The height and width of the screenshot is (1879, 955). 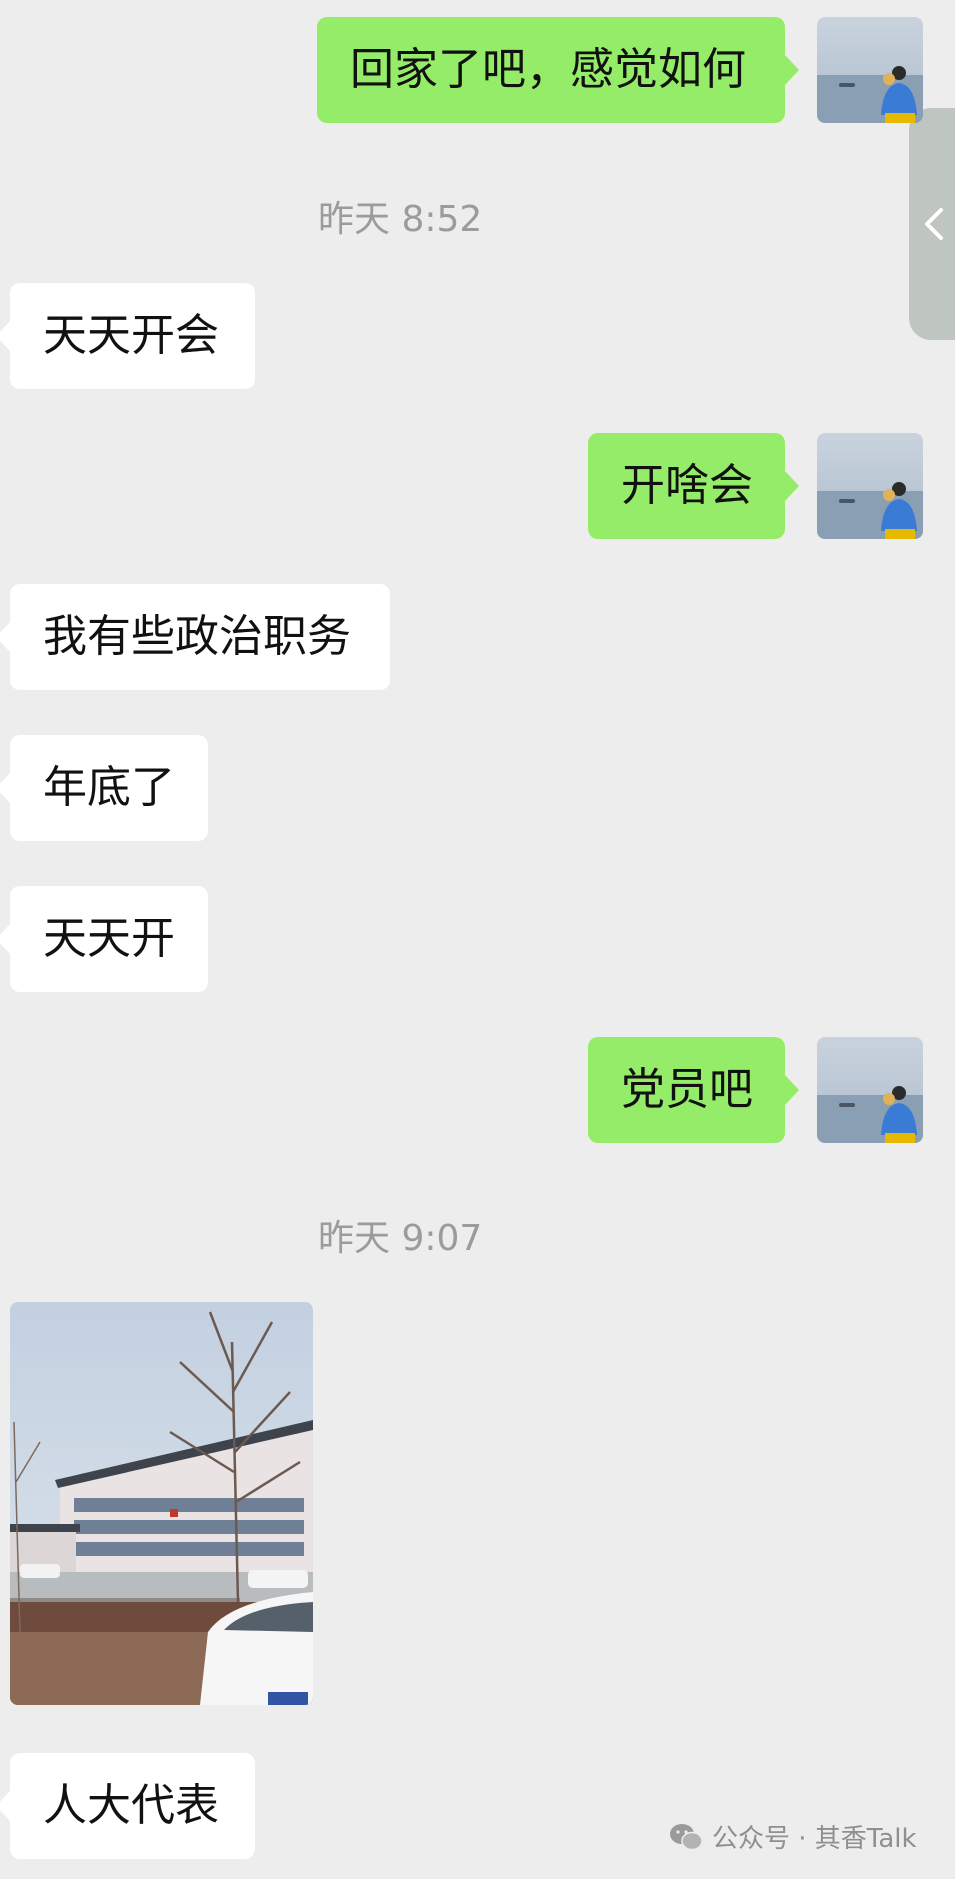 I want to click on message-text: 年底了, so click(x=109, y=787).